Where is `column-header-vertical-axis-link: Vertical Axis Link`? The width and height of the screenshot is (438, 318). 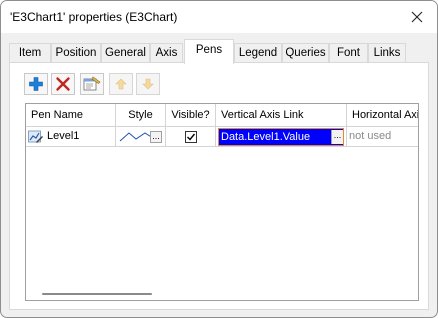
column-header-vertical-axis-link: Vertical Axis Link is located at coordinates (281, 115).